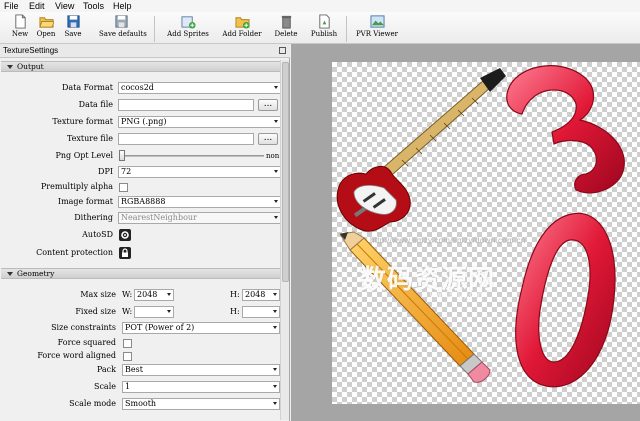  Describe the element at coordinates (188, 22) in the screenshot. I see `add-sprites-icon` at that location.